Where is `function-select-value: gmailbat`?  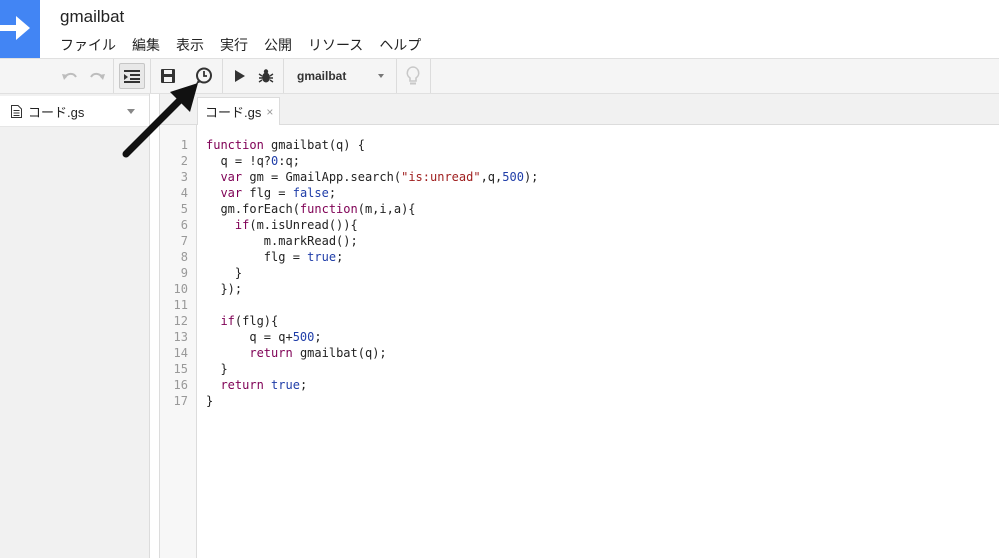
function-select-value: gmailbat is located at coordinates (322, 76).